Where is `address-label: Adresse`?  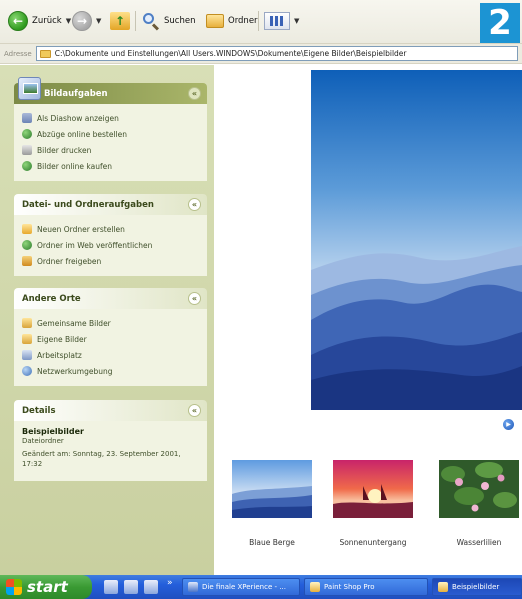
address-label: Adresse is located at coordinates (18, 53).